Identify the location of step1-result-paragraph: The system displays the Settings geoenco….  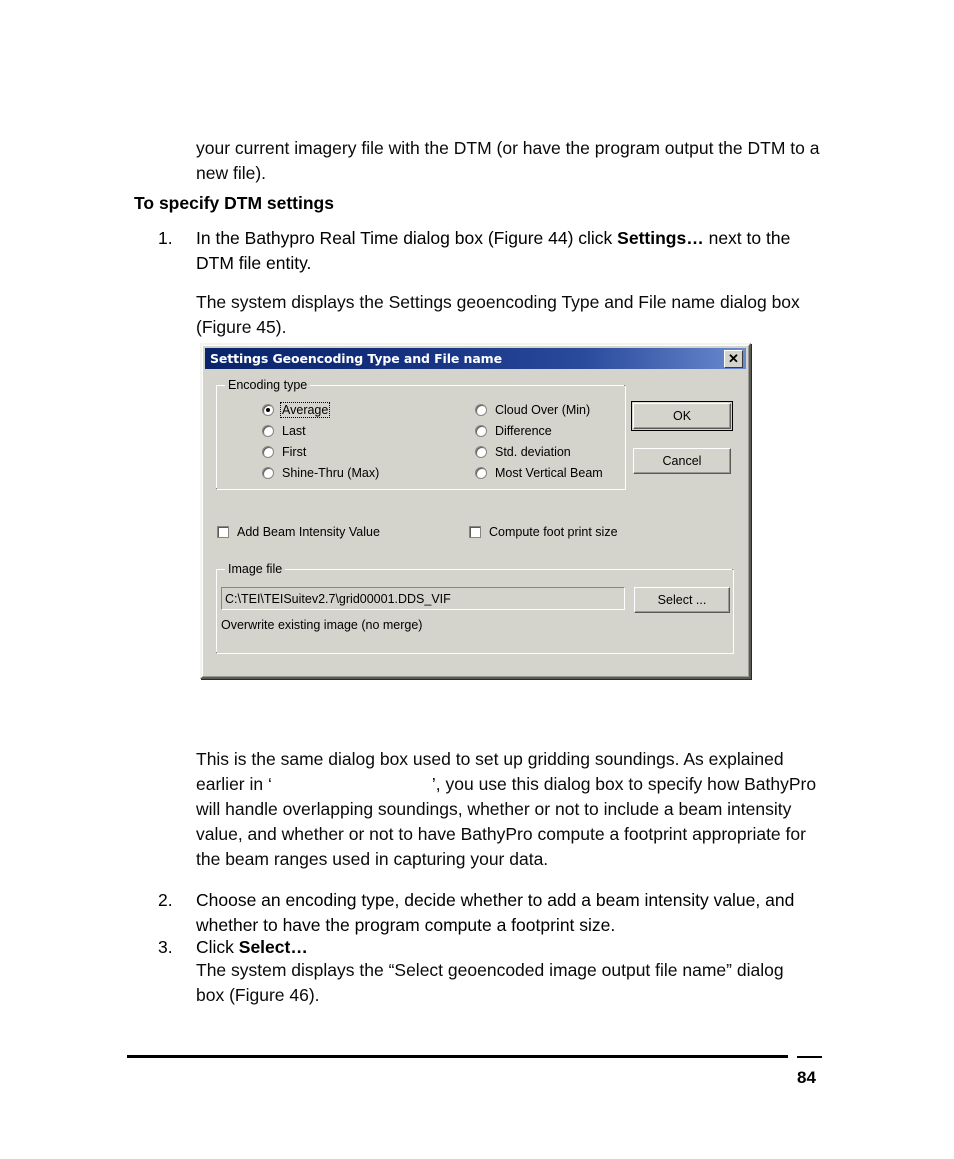
(498, 314).